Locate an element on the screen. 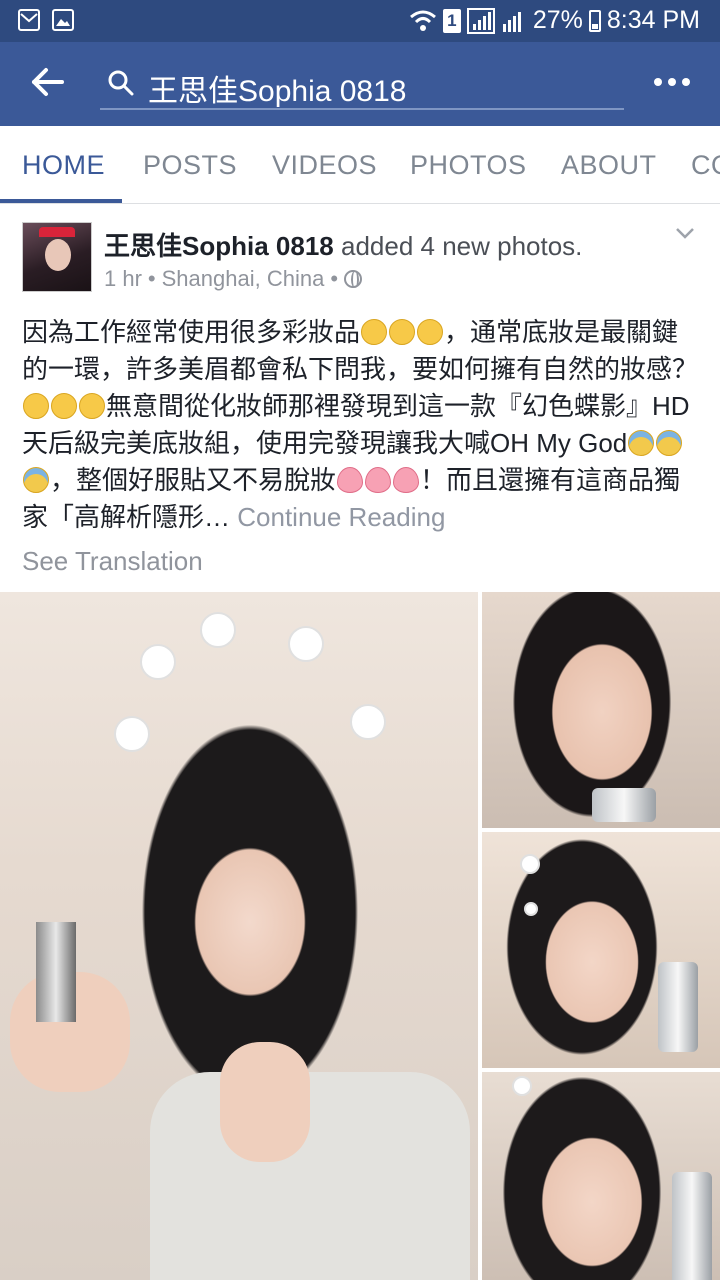 Image resolution: width=720 pixels, height=1280 pixels. back-arrow-icon is located at coordinates (48, 82).